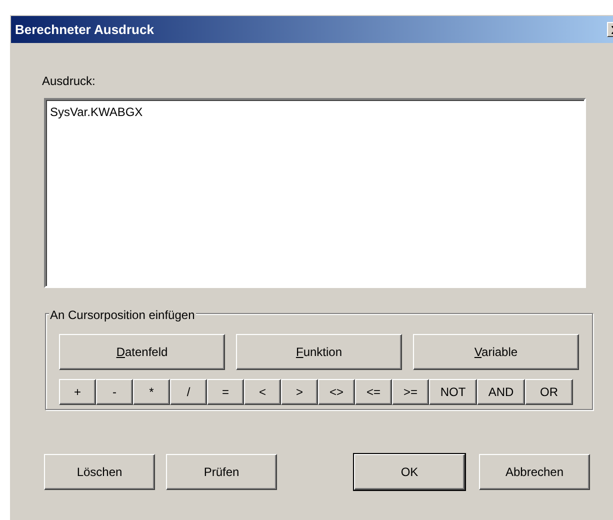 The height and width of the screenshot is (520, 613). Describe the element at coordinates (262, 392) in the screenshot. I see `operator-button: <` at that location.